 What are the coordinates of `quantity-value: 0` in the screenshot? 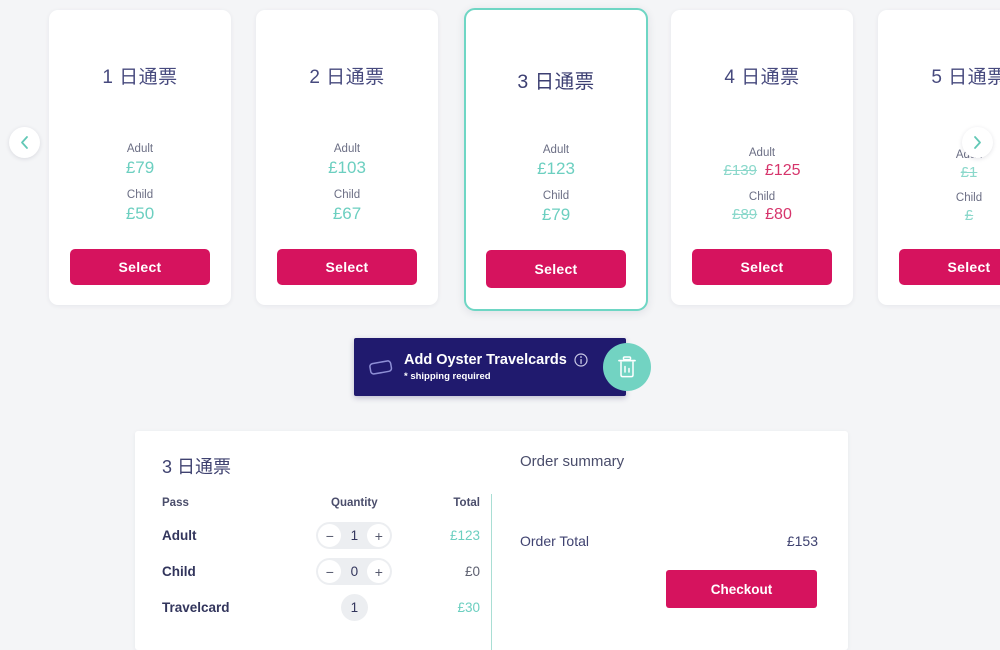 It's located at (354, 571).